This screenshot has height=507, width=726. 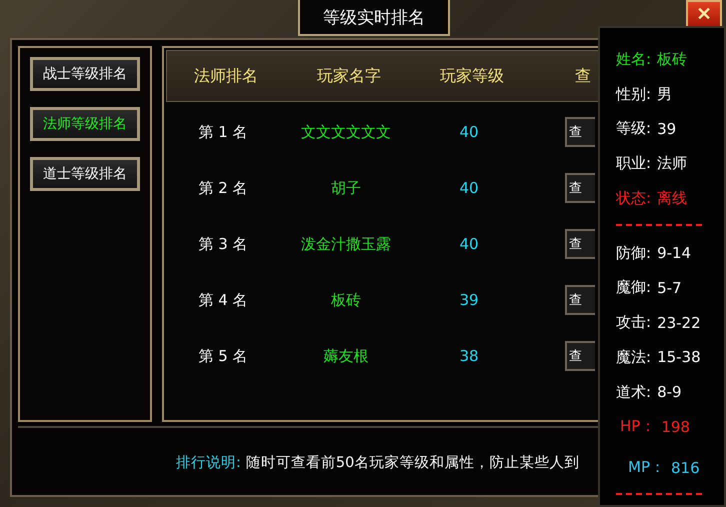 What do you see at coordinates (583, 76) in the screenshot?
I see `column-header: 查` at bounding box center [583, 76].